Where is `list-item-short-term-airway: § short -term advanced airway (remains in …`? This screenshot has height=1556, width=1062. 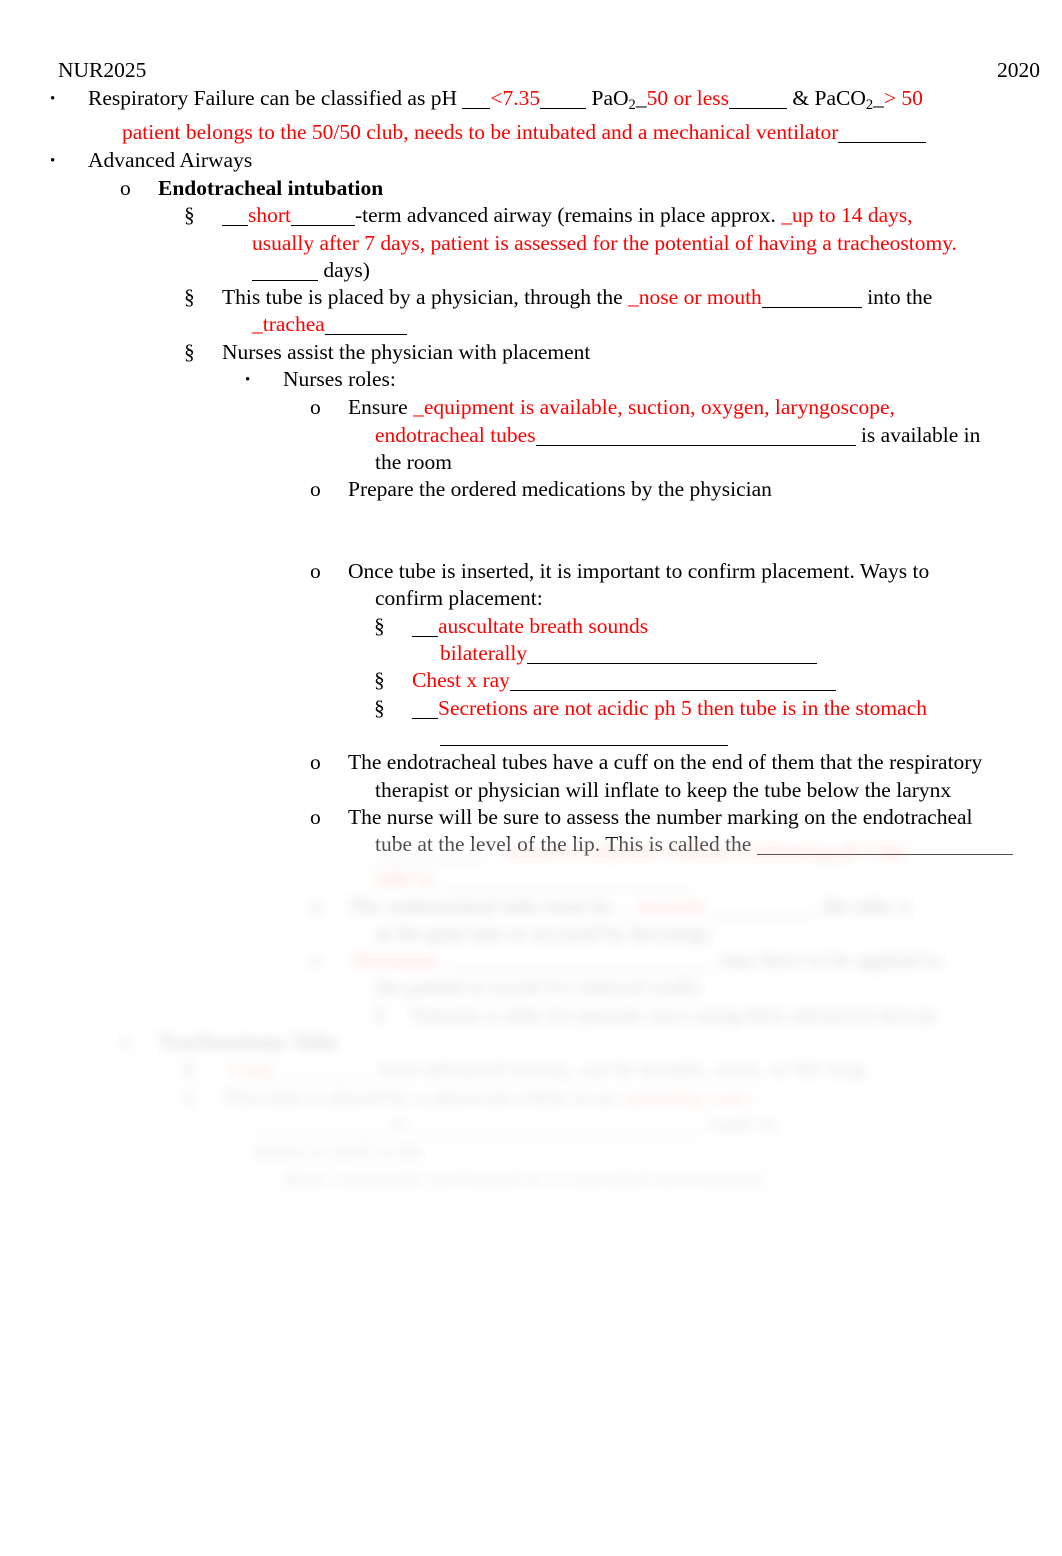 list-item-short-term-airway: § short -term advanced airway (remains in … is located at coordinates (623, 215).